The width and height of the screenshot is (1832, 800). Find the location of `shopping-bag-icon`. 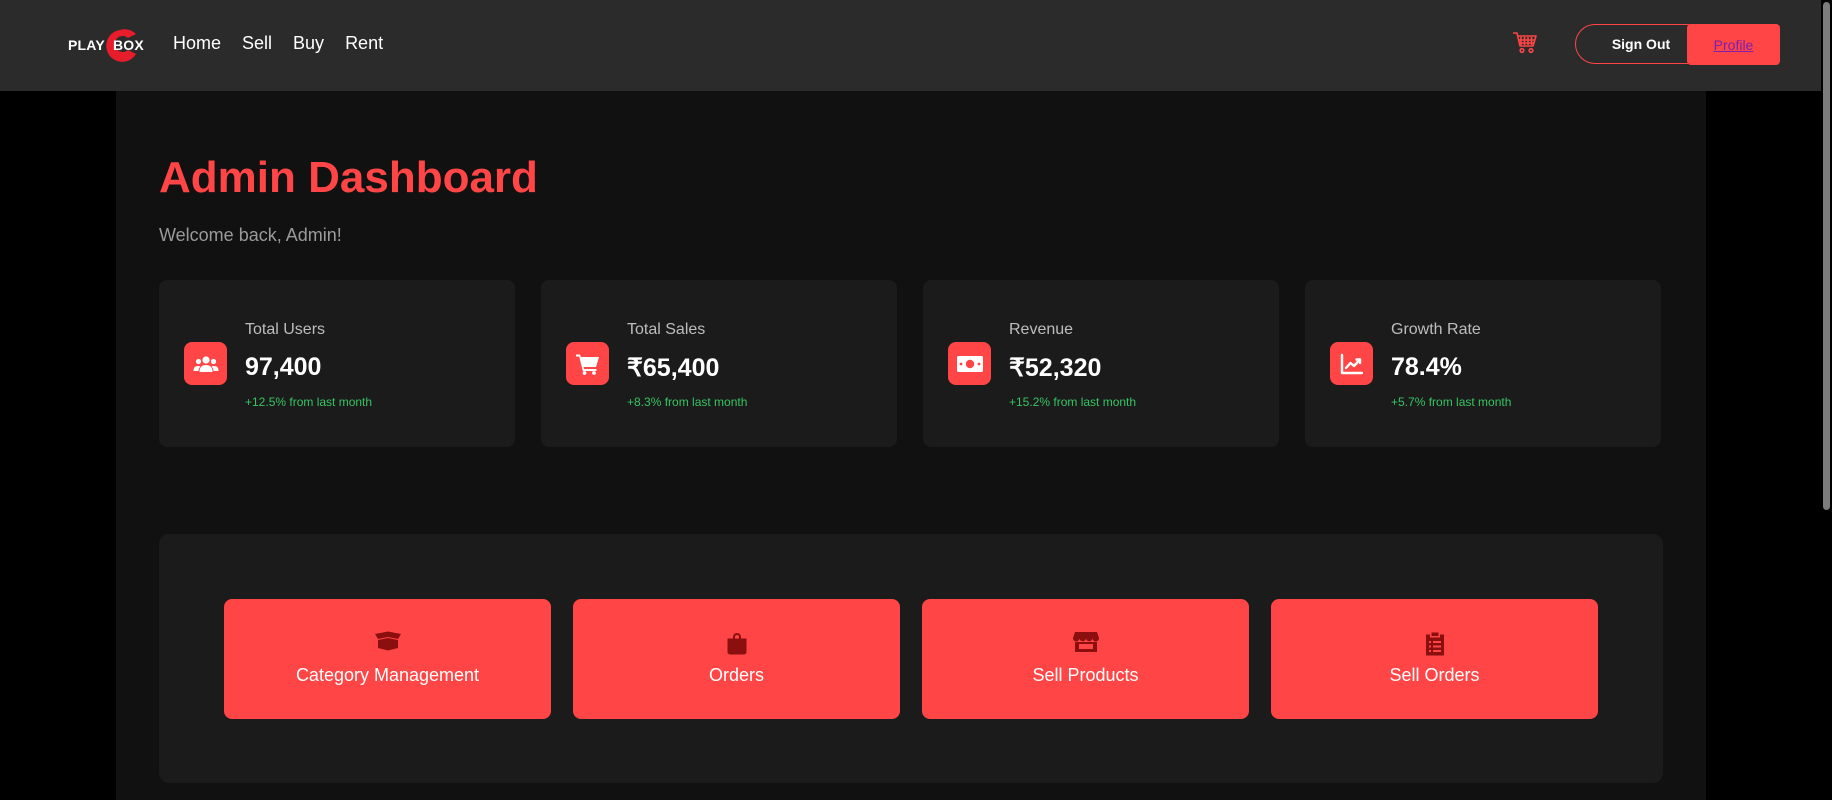

shopping-bag-icon is located at coordinates (736, 644).